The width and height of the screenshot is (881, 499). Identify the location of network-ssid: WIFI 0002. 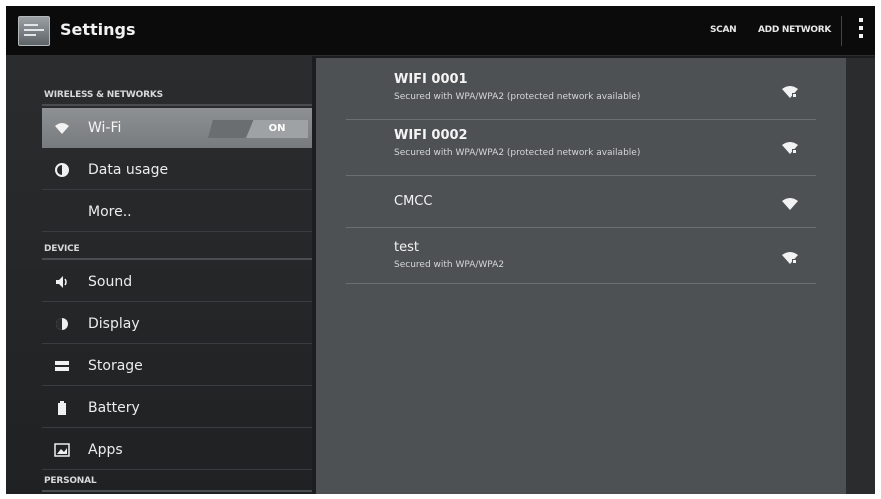
(431, 135).